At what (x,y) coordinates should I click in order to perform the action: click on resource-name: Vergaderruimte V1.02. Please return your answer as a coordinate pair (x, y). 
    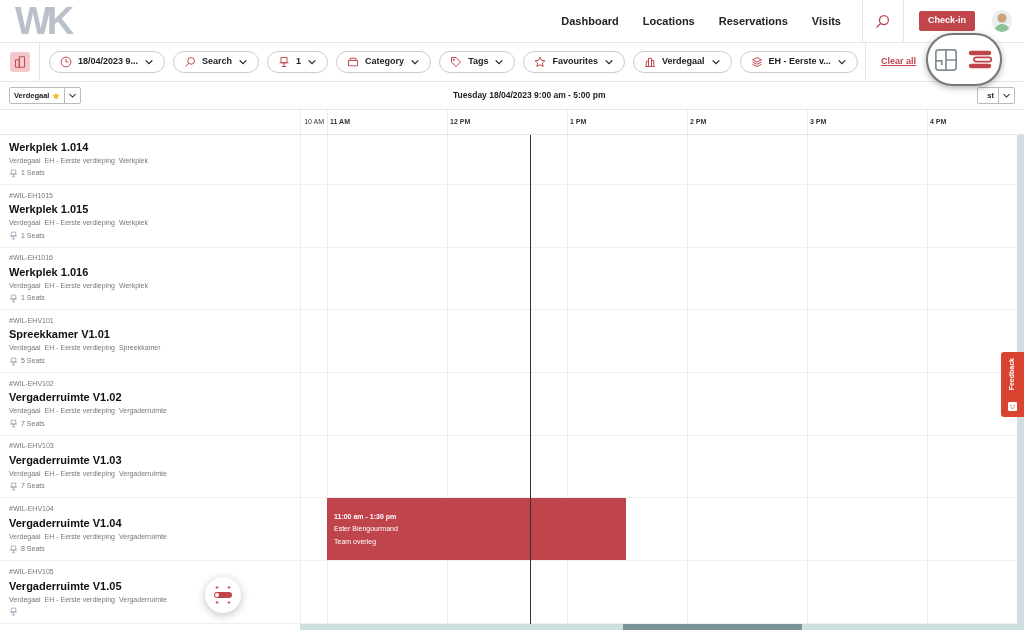
    Looking at the image, I should click on (154, 398).